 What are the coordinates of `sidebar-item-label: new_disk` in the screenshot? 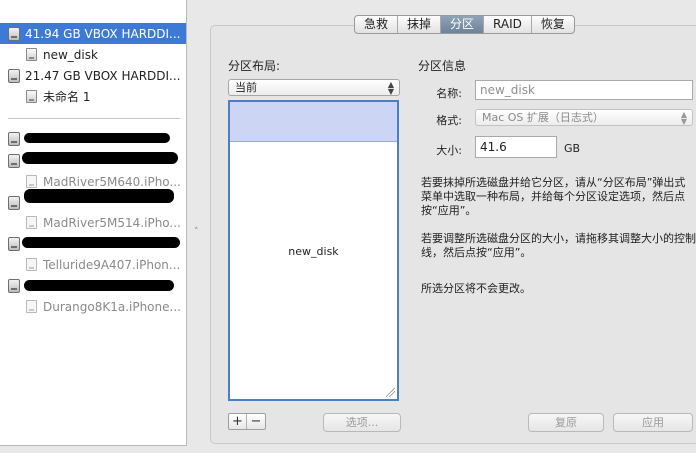 It's located at (70, 54).